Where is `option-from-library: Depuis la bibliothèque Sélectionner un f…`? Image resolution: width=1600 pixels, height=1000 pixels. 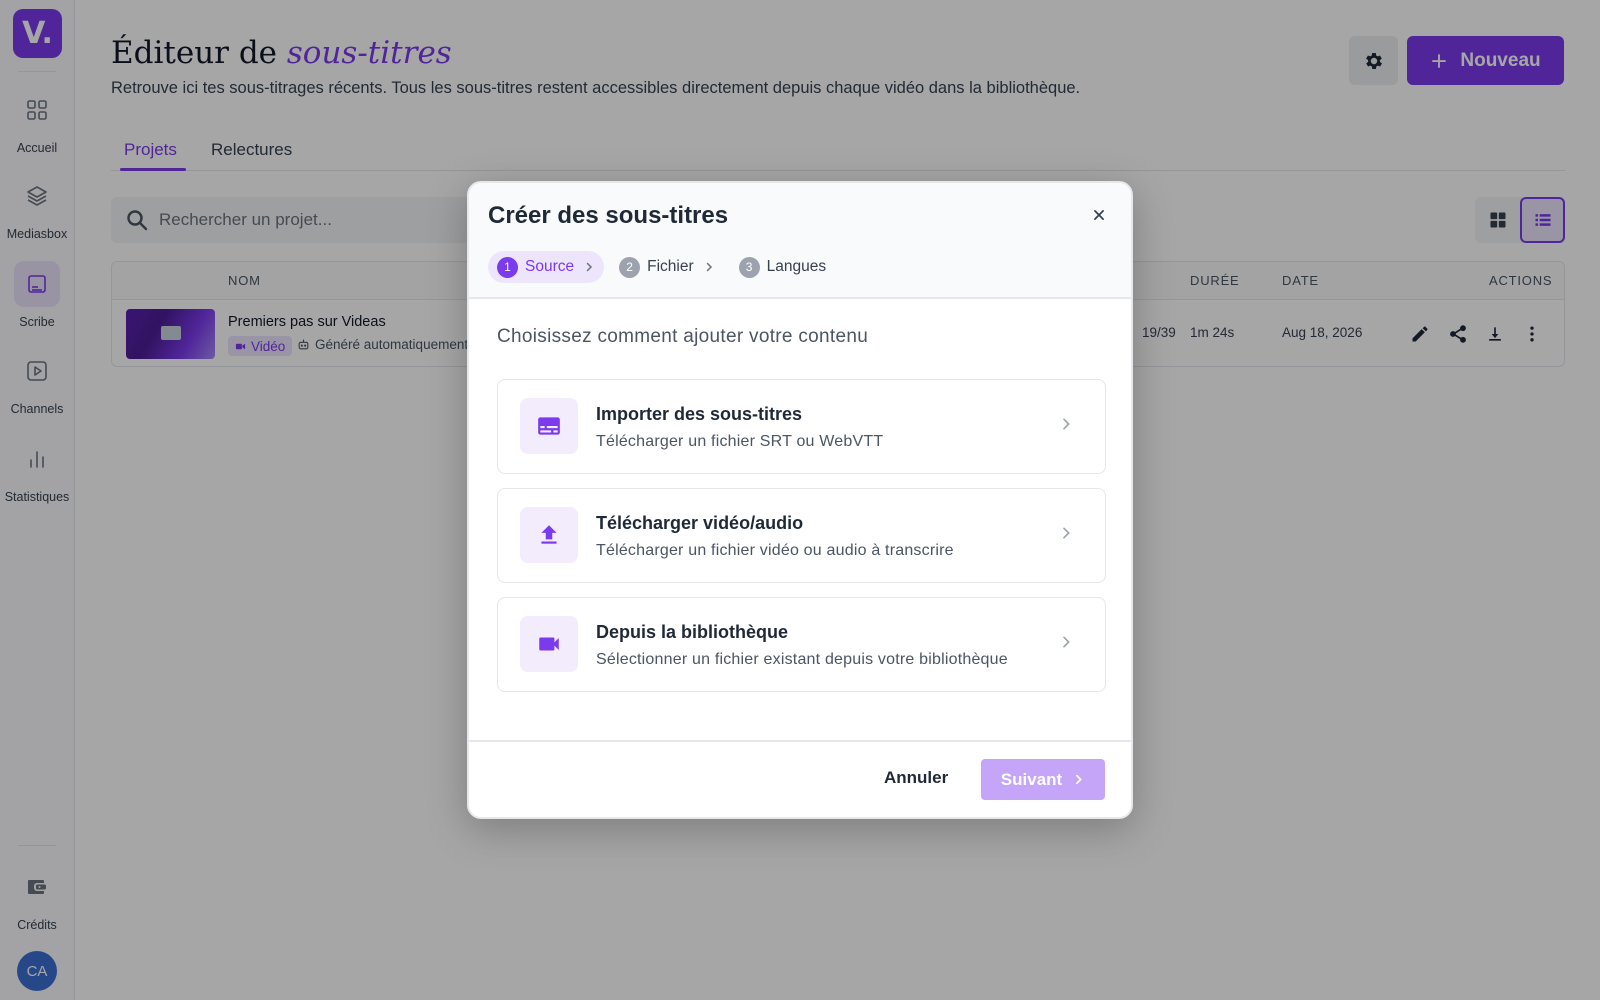 option-from-library: Depuis la bibliothèque Sélectionner un f… is located at coordinates (801, 644).